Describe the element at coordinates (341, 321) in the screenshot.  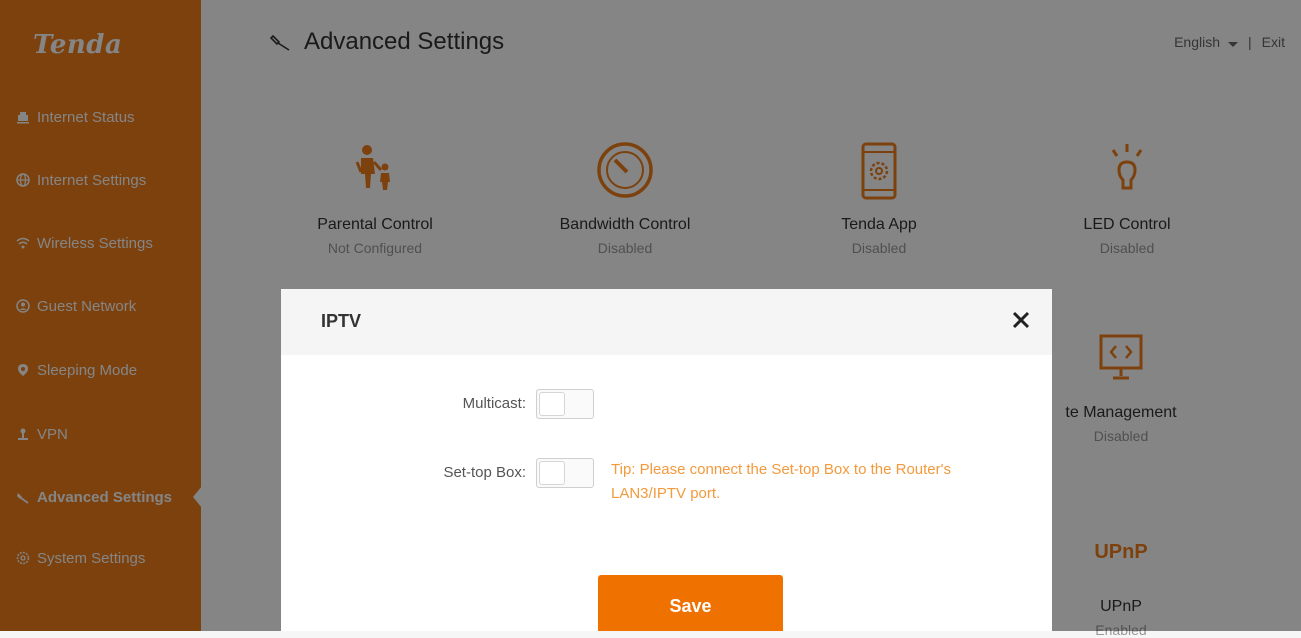
I see `modal-title: IPTV` at that location.